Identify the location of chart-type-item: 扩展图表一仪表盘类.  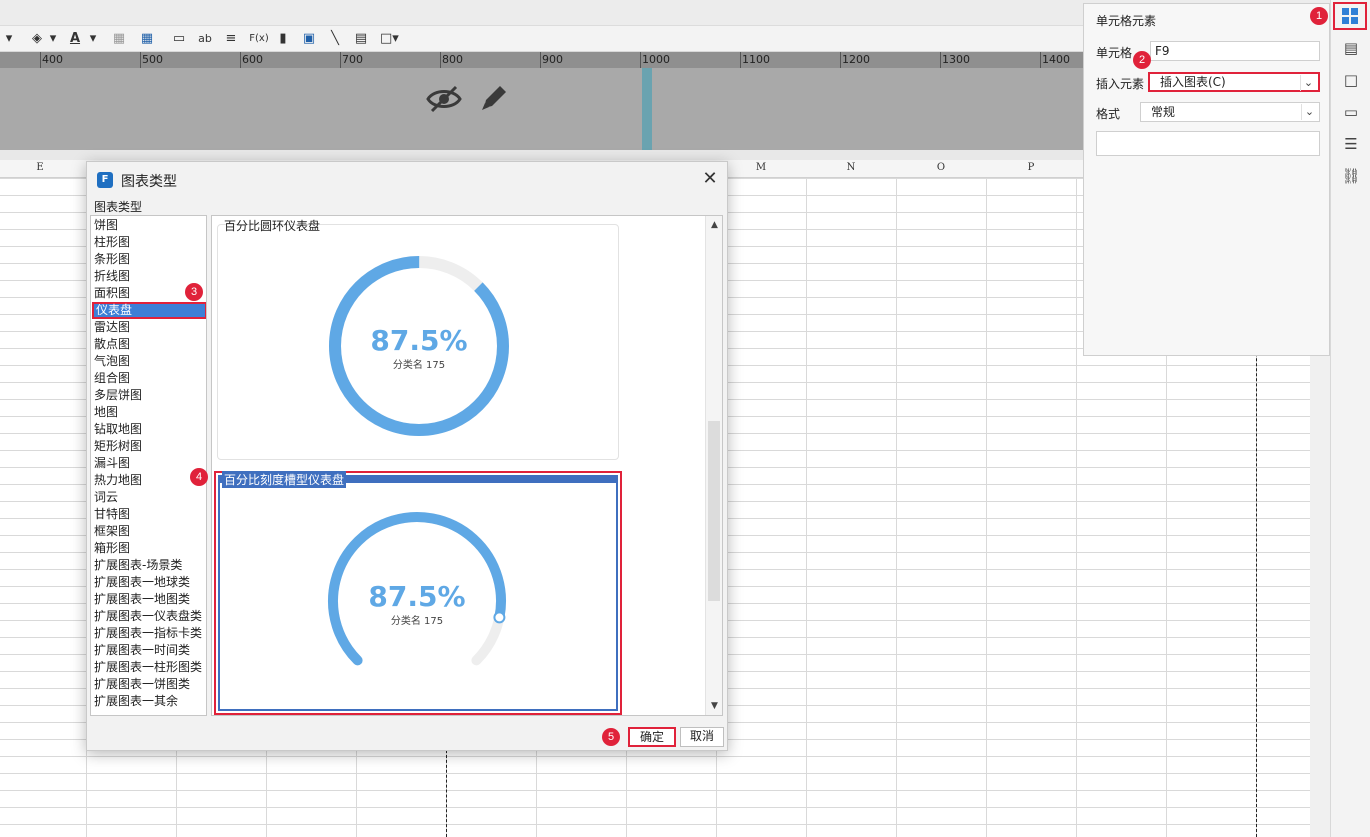
(150, 616).